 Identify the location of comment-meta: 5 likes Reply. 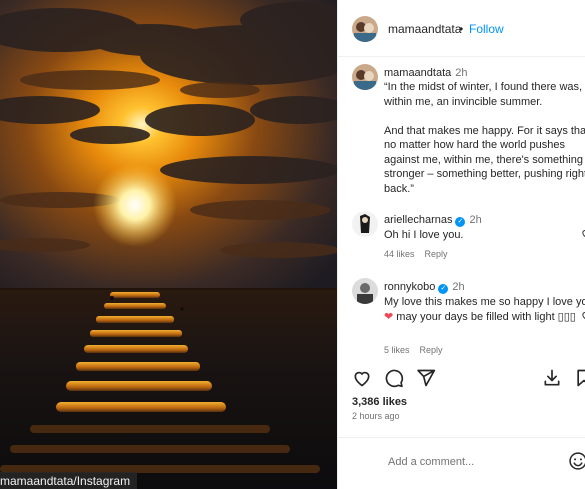
(413, 350).